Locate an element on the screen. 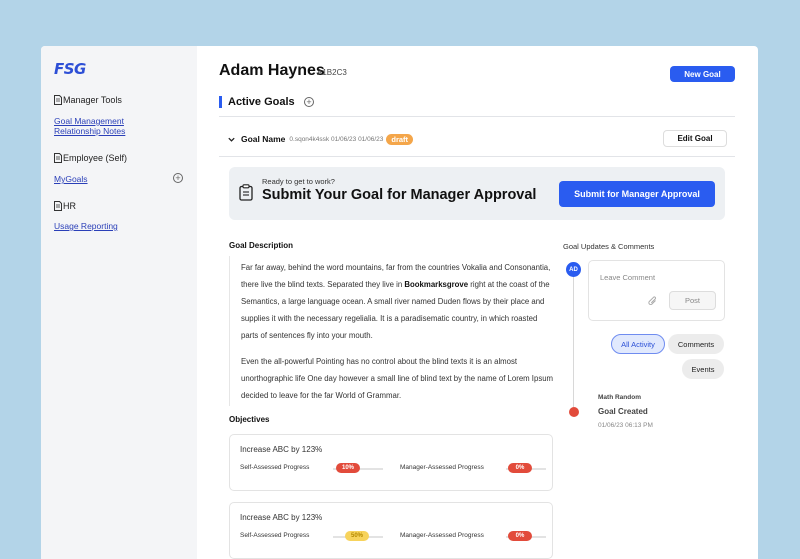 Image resolution: width=800 pixels, height=559 pixels. goal-updates-label: Goal Updates & Comments is located at coordinates (609, 246).